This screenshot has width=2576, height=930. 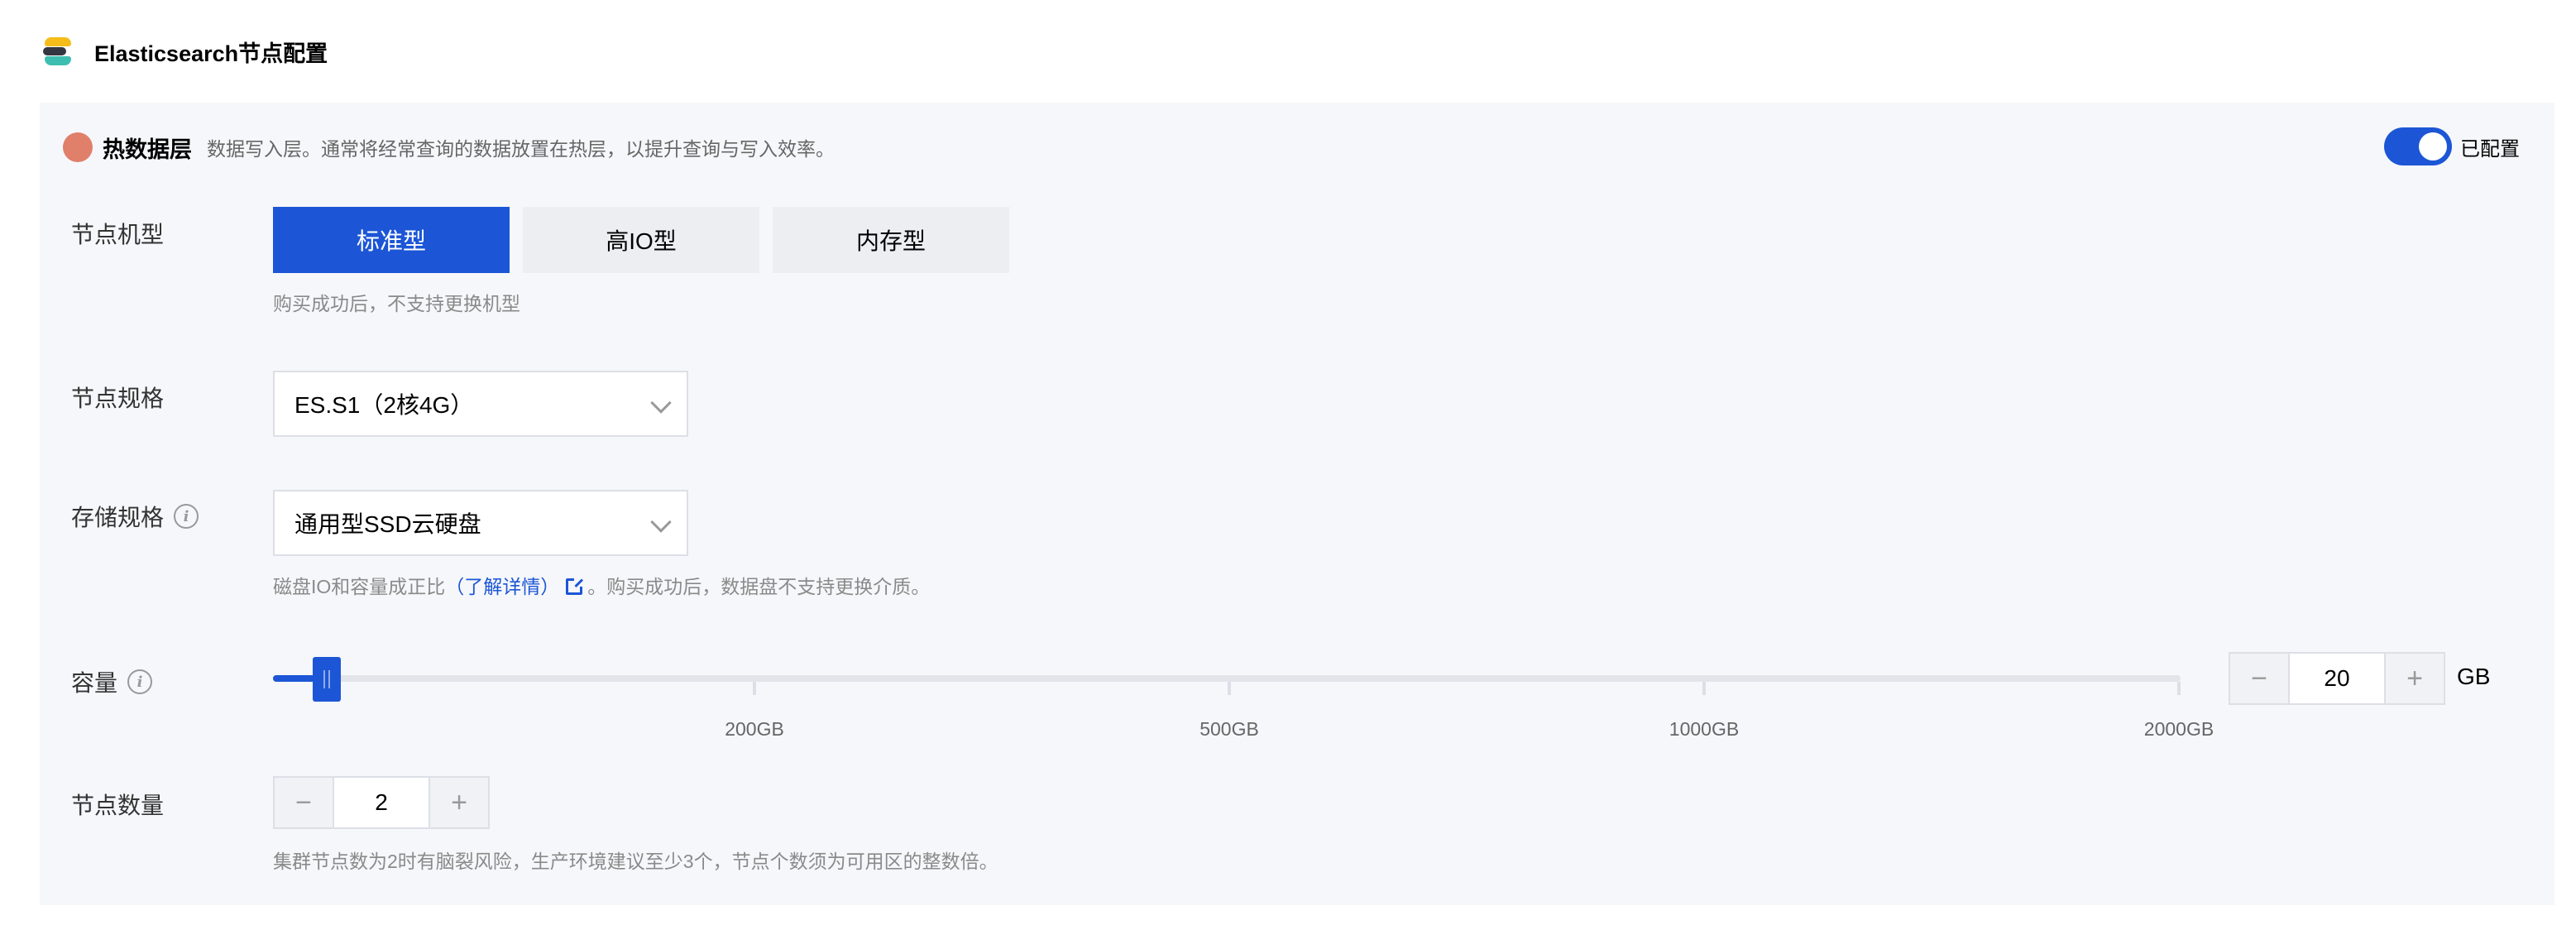 What do you see at coordinates (397, 303) in the screenshot?
I see `node-type-hint: 购买成功后，不支持更换机型` at bounding box center [397, 303].